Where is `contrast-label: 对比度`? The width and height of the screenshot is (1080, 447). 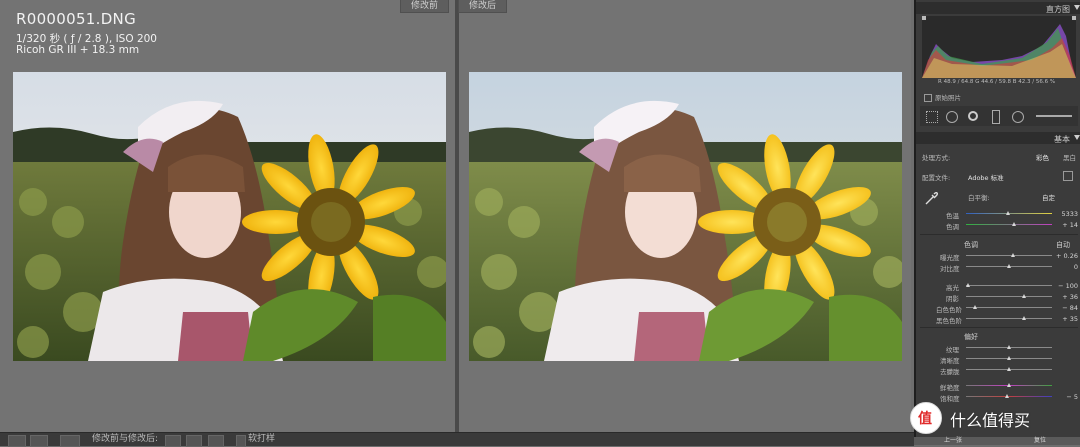 contrast-label: 对比度 is located at coordinates (950, 269).